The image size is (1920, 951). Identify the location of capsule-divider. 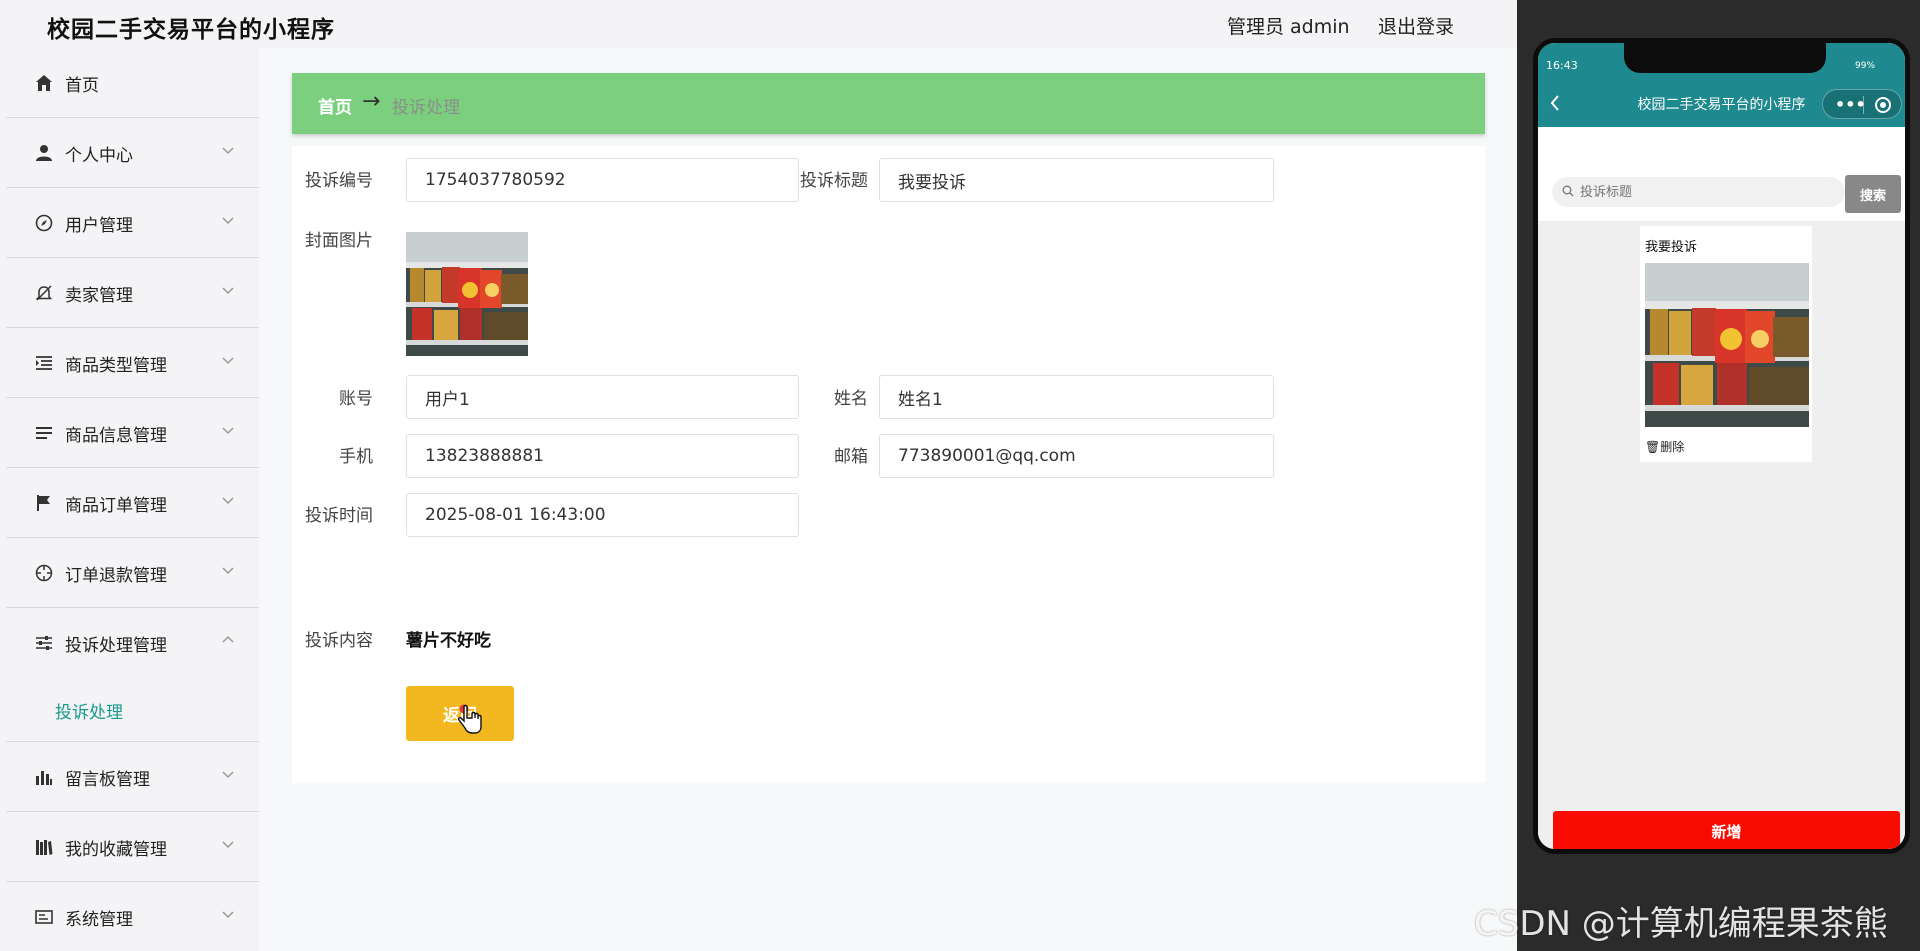
(1863, 105).